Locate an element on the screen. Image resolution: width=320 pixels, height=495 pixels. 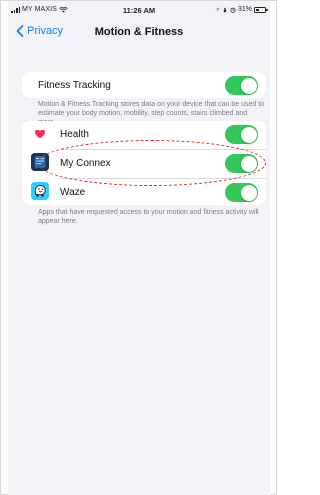
status-bar: MY MAXIS 11:26 AM 31% is located at coordinates (139, 9).